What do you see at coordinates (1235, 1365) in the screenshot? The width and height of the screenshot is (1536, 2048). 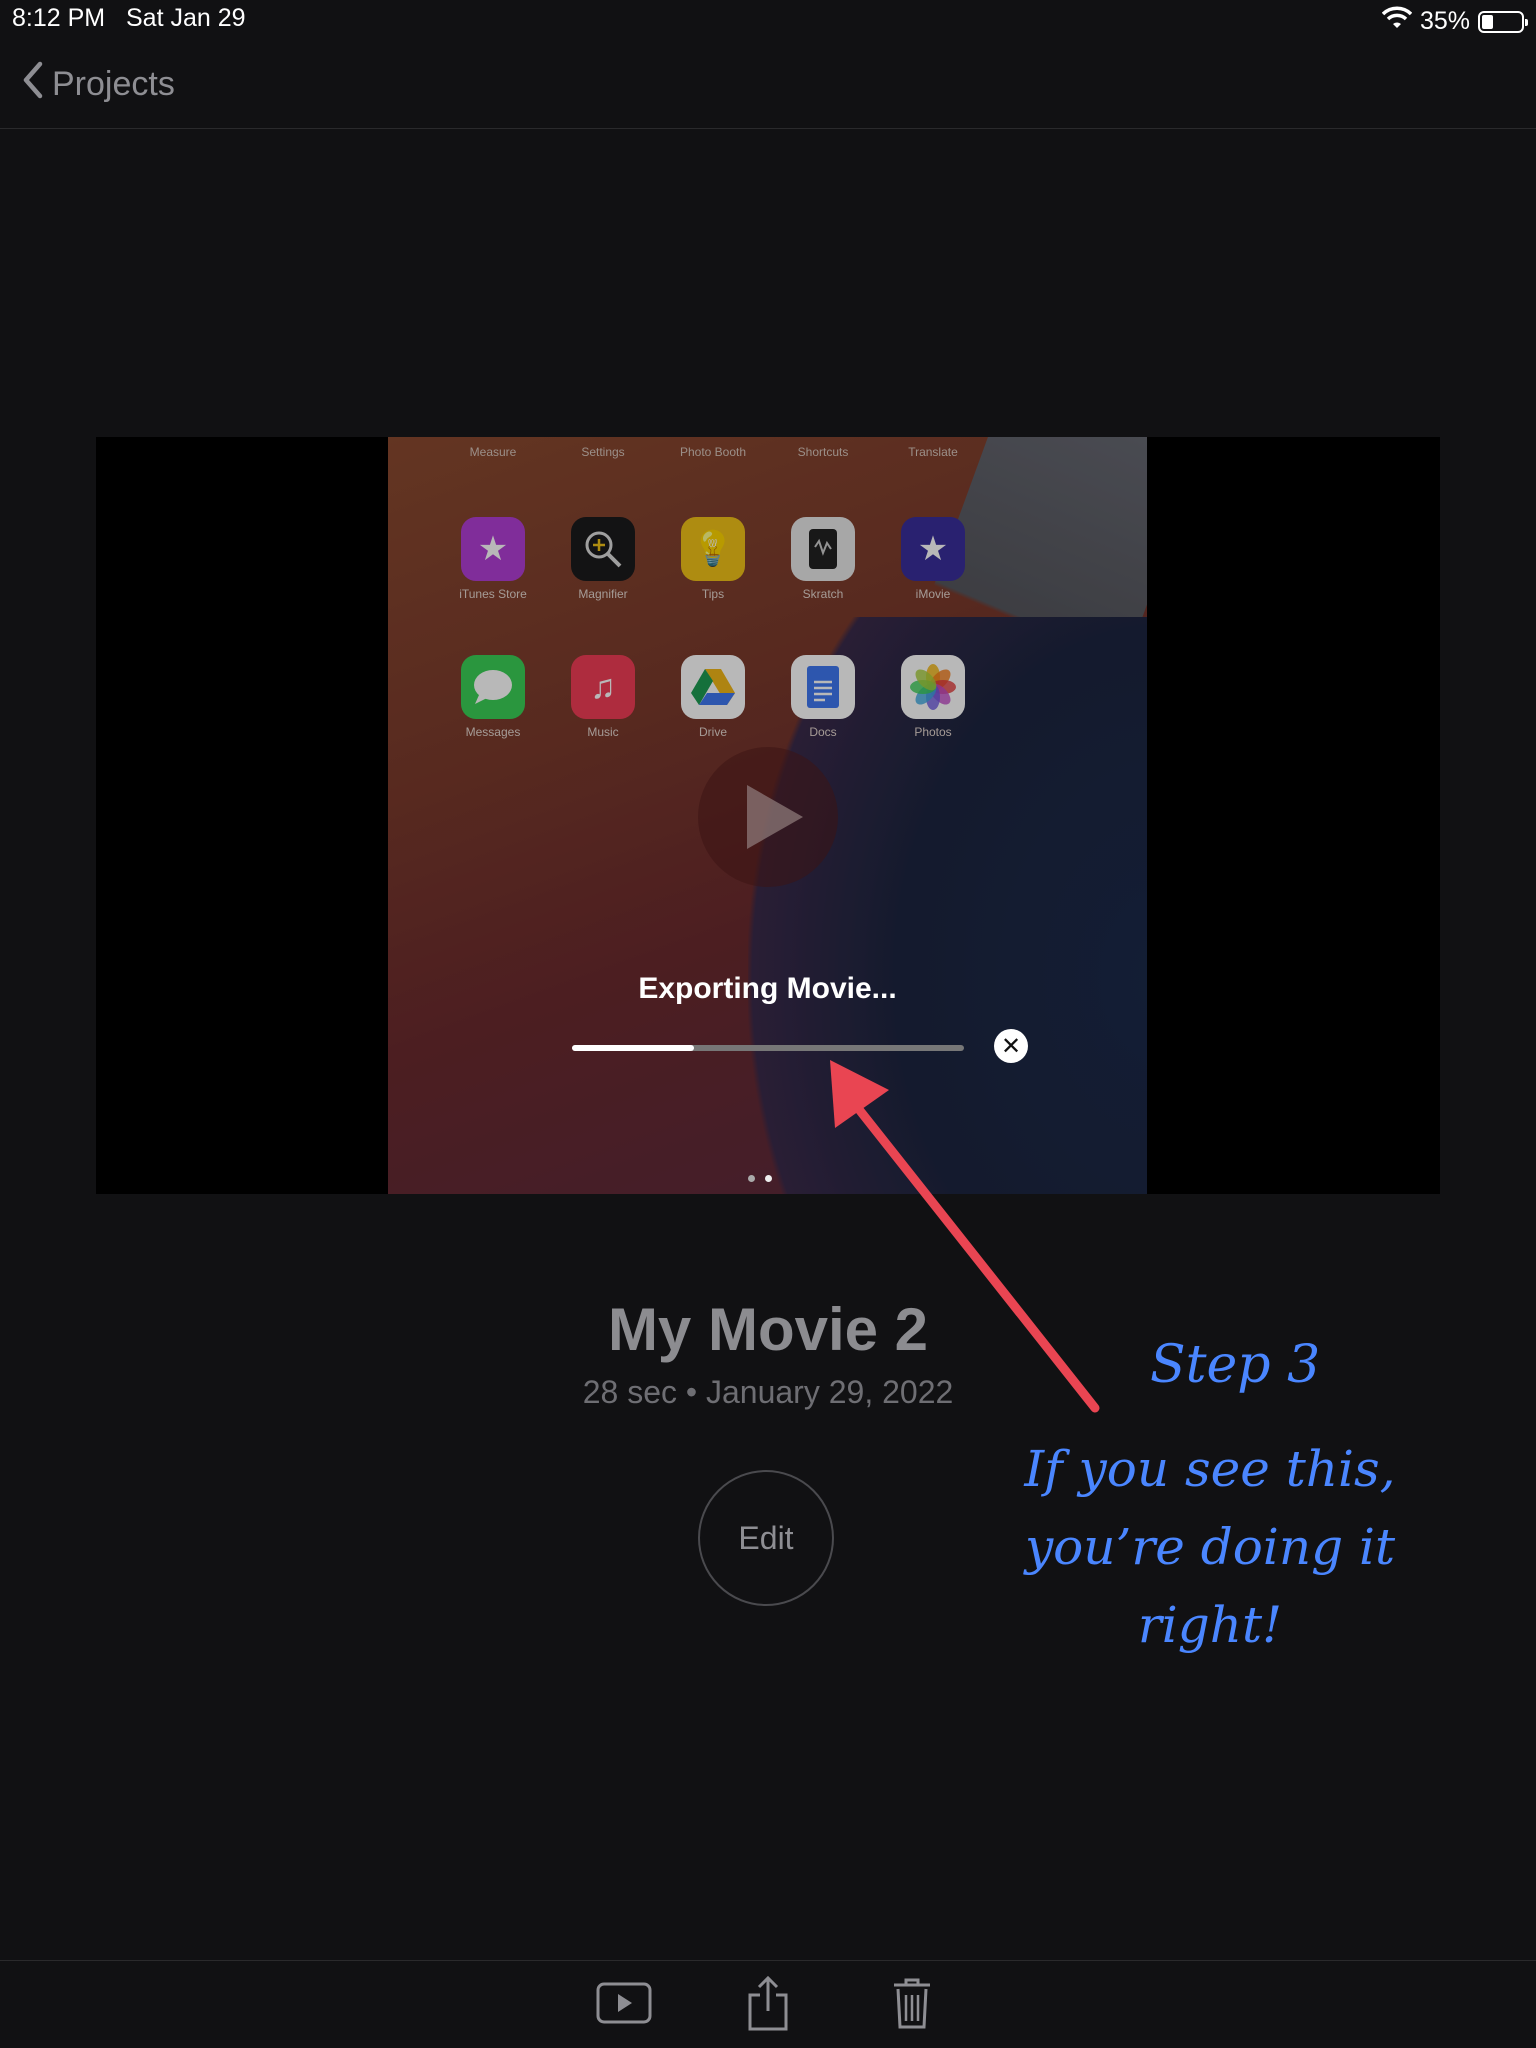 I see `annotation-step: Step 3` at bounding box center [1235, 1365].